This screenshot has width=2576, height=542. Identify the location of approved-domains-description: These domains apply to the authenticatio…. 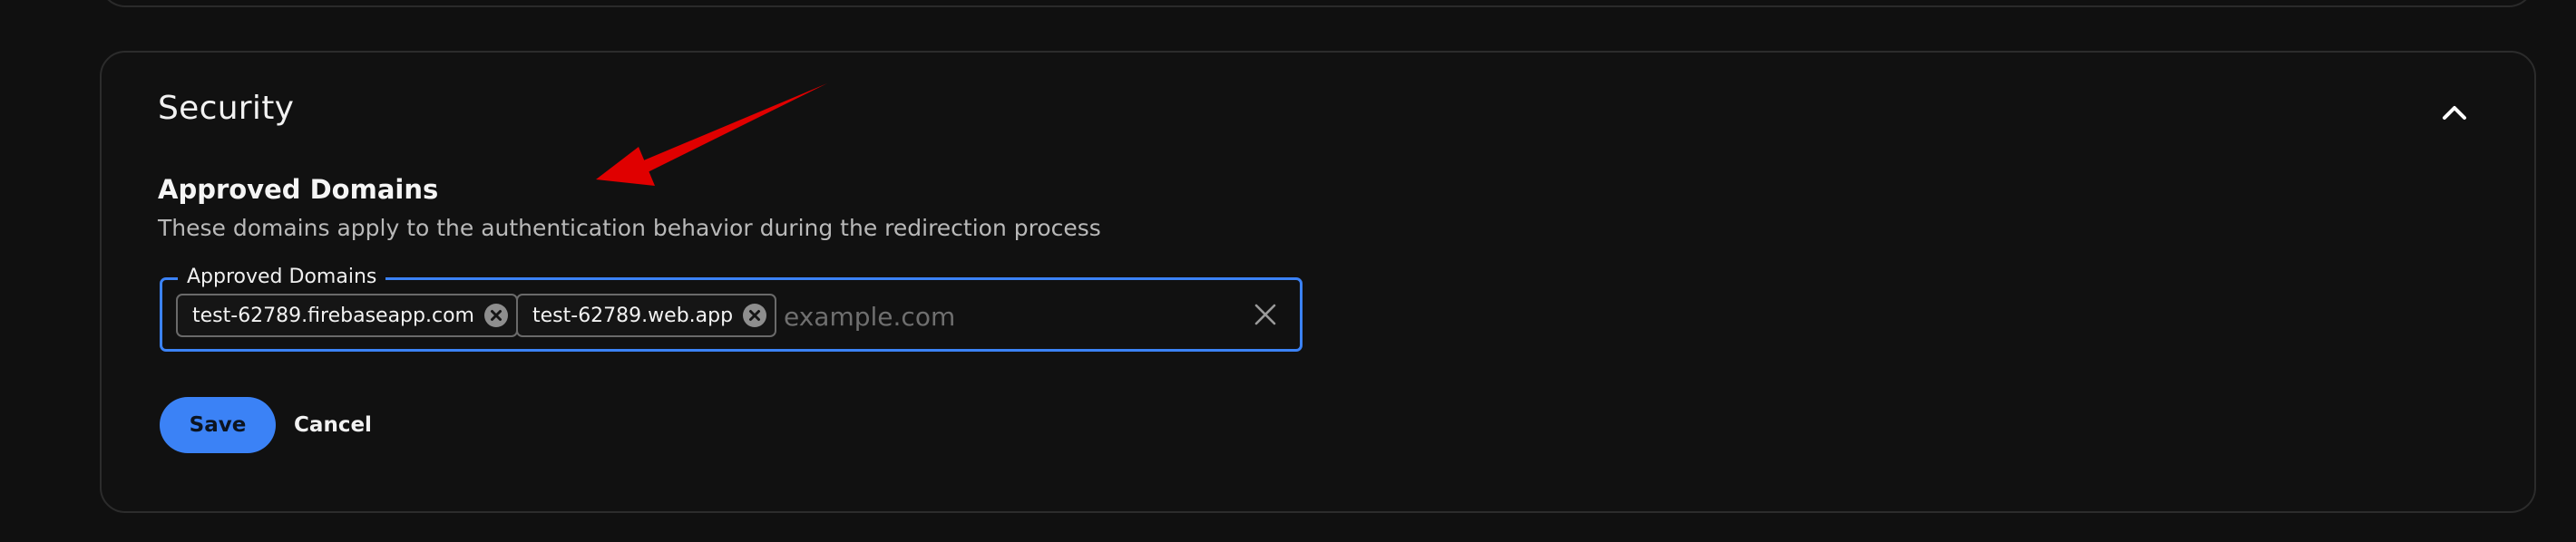
(629, 228).